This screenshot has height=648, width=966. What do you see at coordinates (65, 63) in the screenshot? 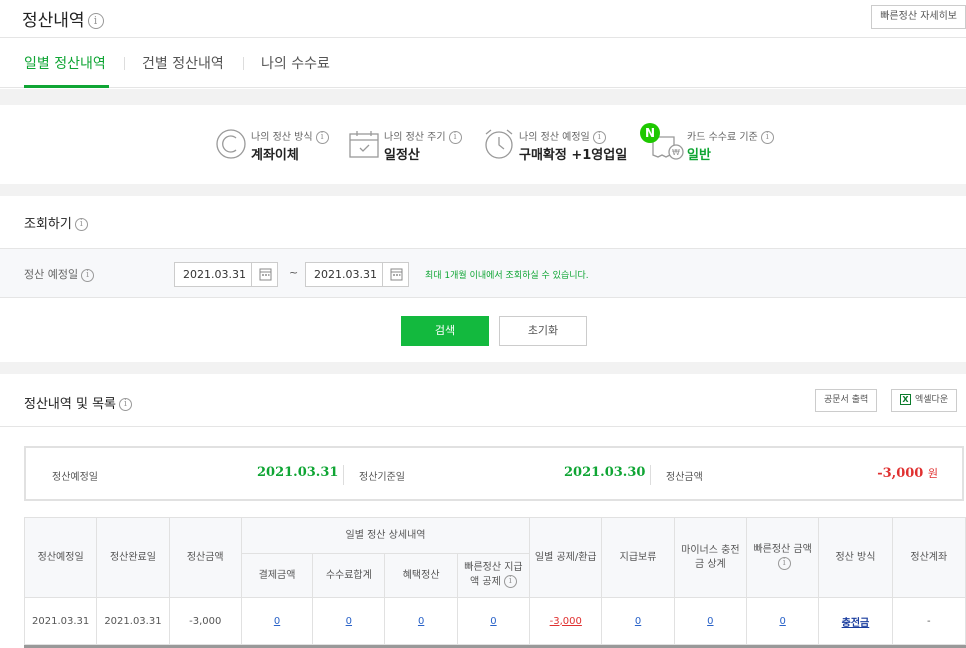
I see `tab-daily-settlement: 일별 정산내역` at bounding box center [65, 63].